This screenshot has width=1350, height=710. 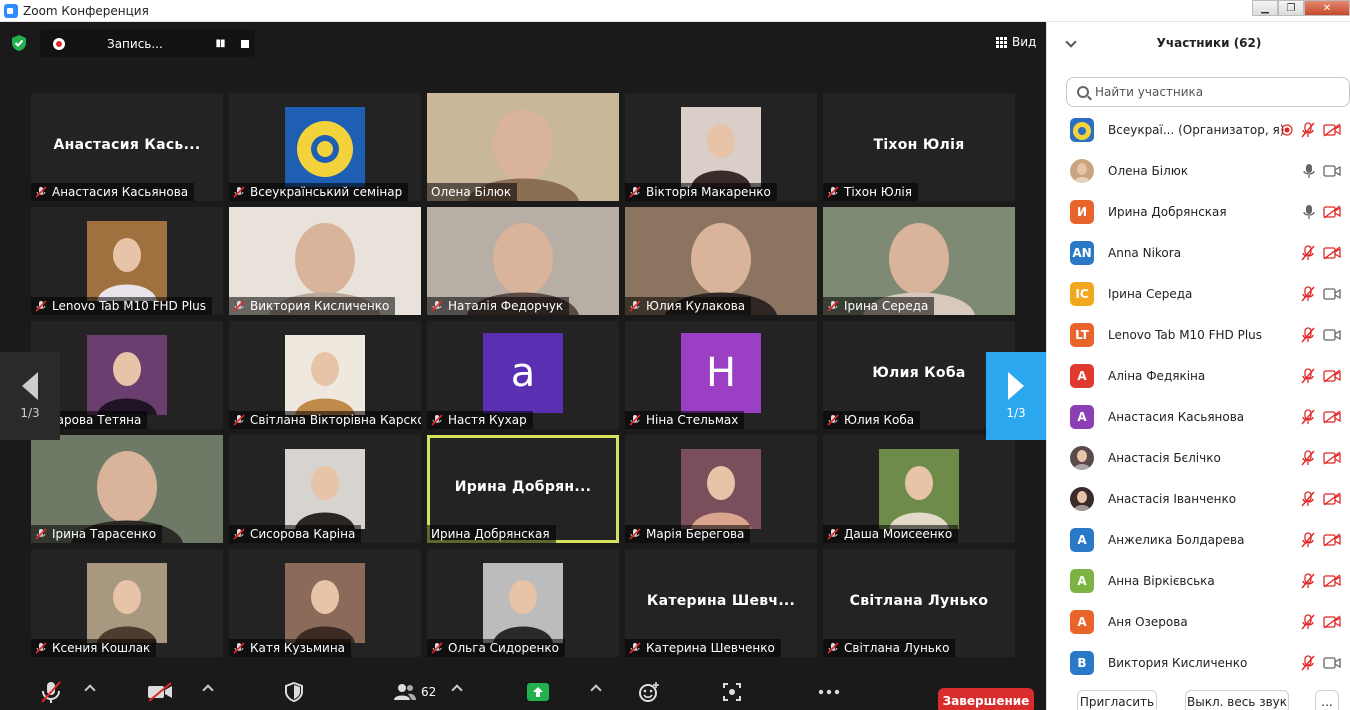 I want to click on prev-page-button: 1/3, so click(x=30, y=396).